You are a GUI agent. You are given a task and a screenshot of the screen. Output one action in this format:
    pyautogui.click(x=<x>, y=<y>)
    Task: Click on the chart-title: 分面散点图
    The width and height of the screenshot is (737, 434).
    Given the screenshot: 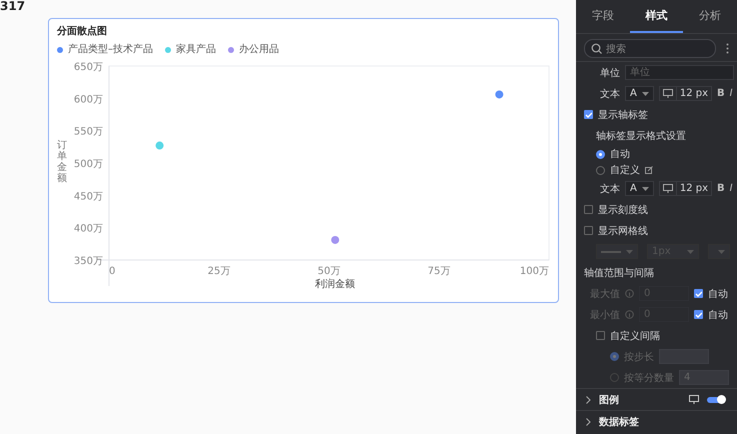 What is the action you would take?
    pyautogui.click(x=82, y=32)
    